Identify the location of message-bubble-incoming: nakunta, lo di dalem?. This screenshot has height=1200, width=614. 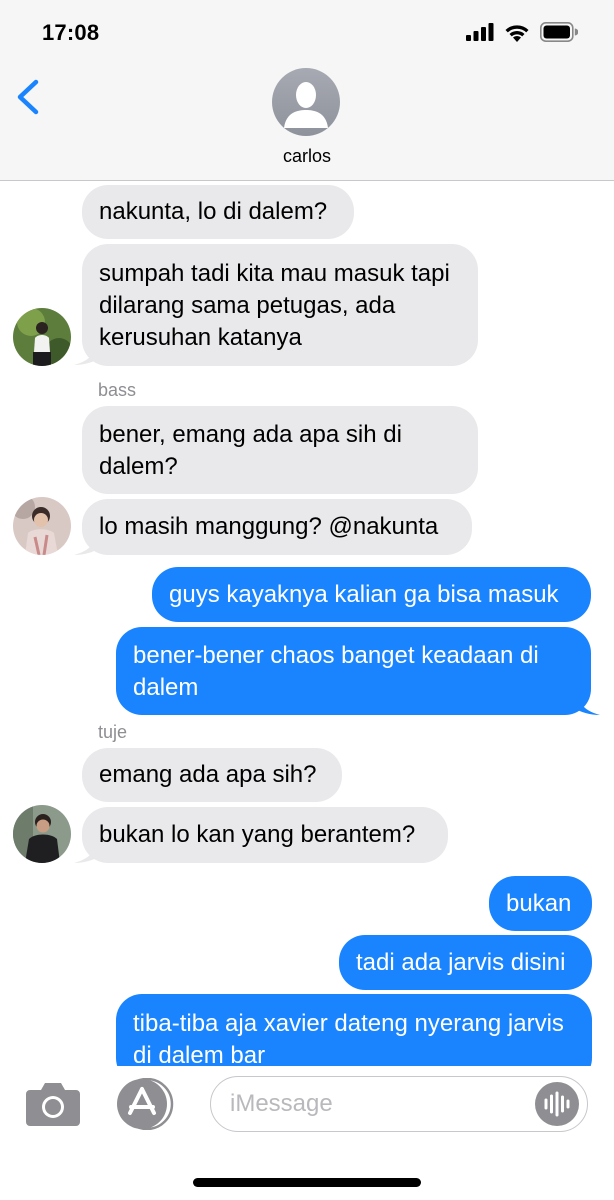
(218, 212).